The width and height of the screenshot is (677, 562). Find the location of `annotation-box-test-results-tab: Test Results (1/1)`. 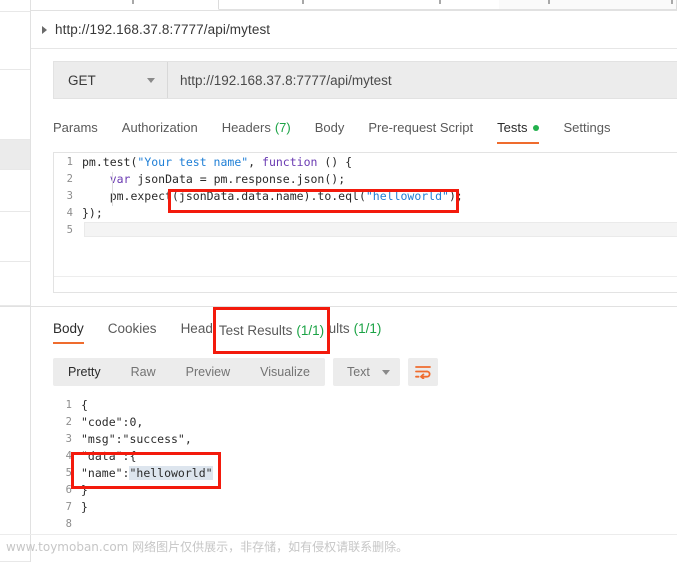

annotation-box-test-results-tab: Test Results (1/1) is located at coordinates (271, 330).